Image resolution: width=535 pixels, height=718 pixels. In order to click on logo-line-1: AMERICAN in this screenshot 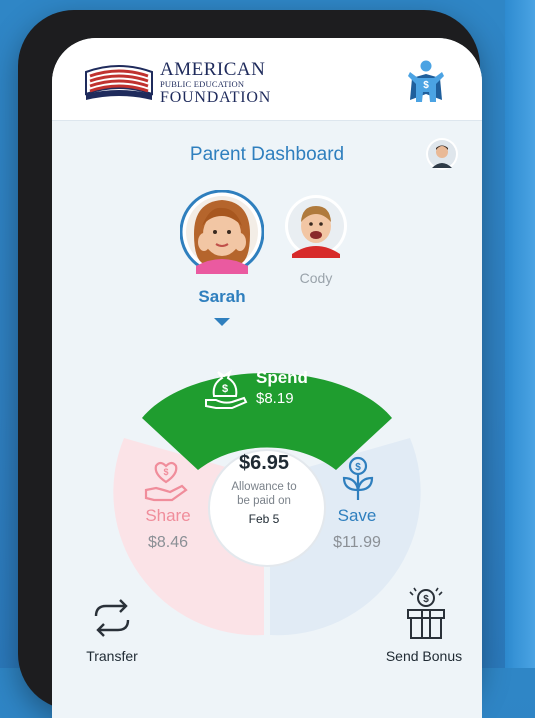, I will do `click(213, 69)`.